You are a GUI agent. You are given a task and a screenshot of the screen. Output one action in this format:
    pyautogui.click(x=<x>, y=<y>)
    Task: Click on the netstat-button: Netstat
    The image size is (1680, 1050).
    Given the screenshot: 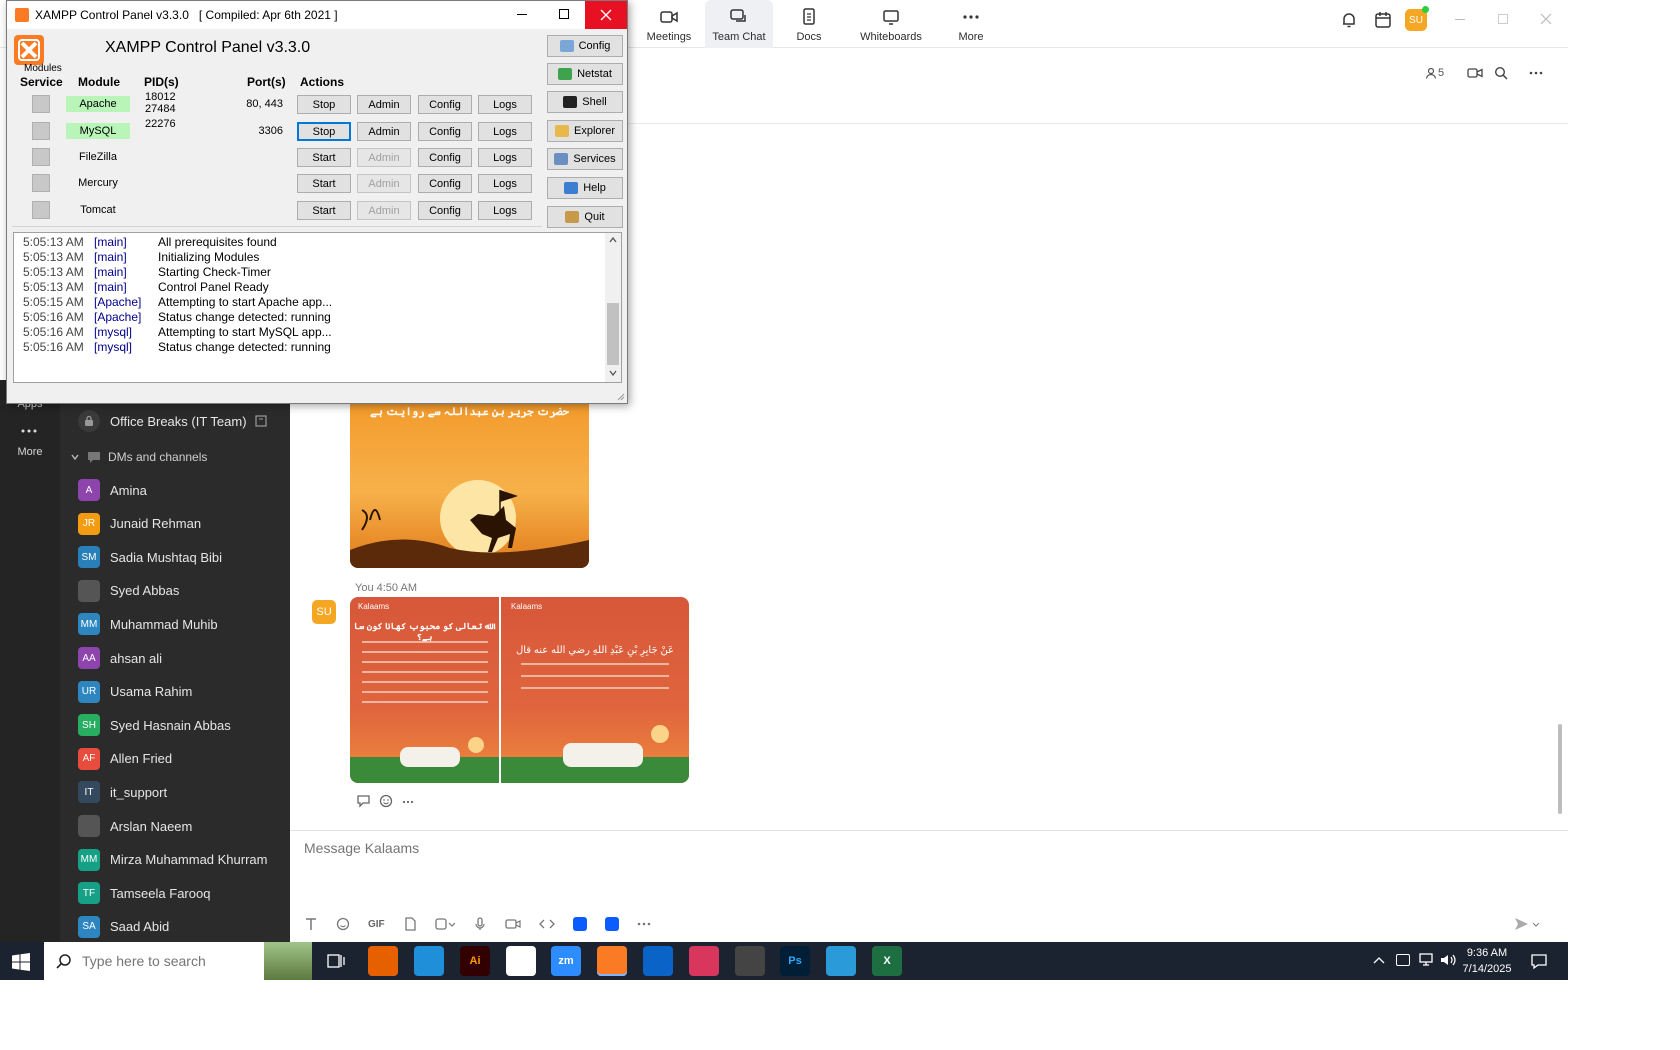 What is the action you would take?
    pyautogui.click(x=585, y=74)
    